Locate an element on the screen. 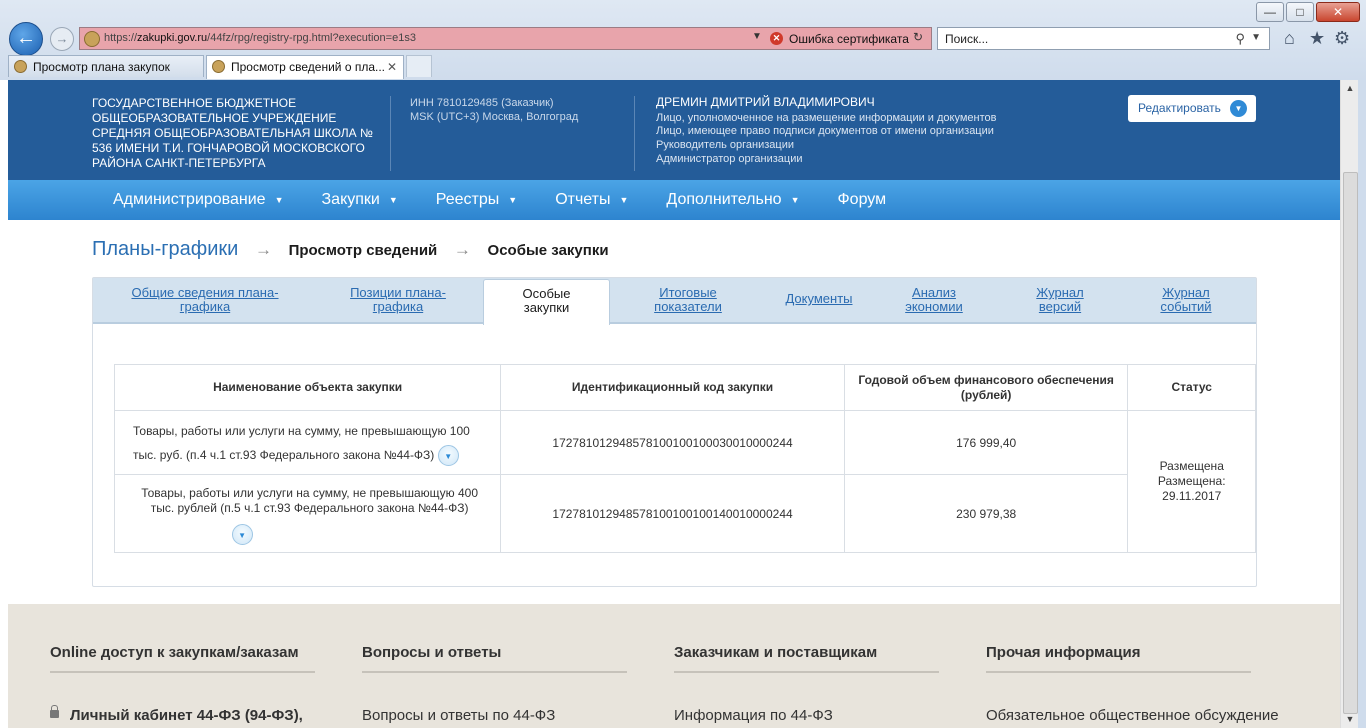 The image size is (1366, 728). menu-label: Отчеты is located at coordinates (583, 200).